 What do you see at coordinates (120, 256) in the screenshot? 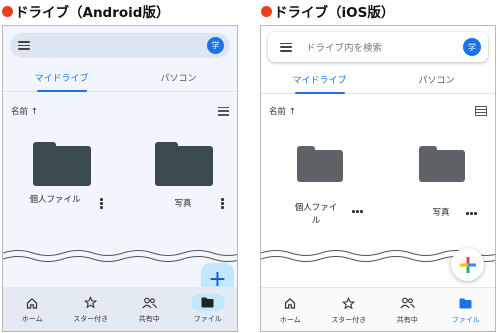
I see `cut-line` at bounding box center [120, 256].